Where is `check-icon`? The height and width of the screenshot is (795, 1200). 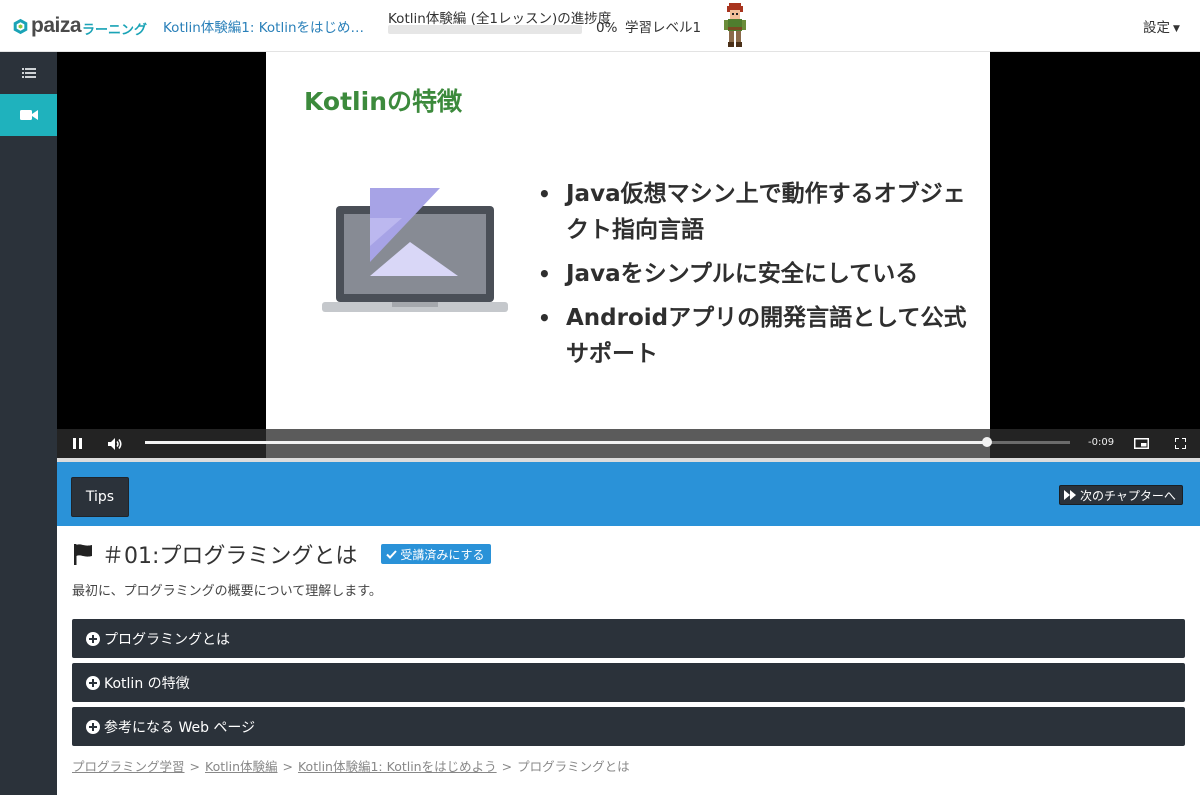
check-icon is located at coordinates (392, 554).